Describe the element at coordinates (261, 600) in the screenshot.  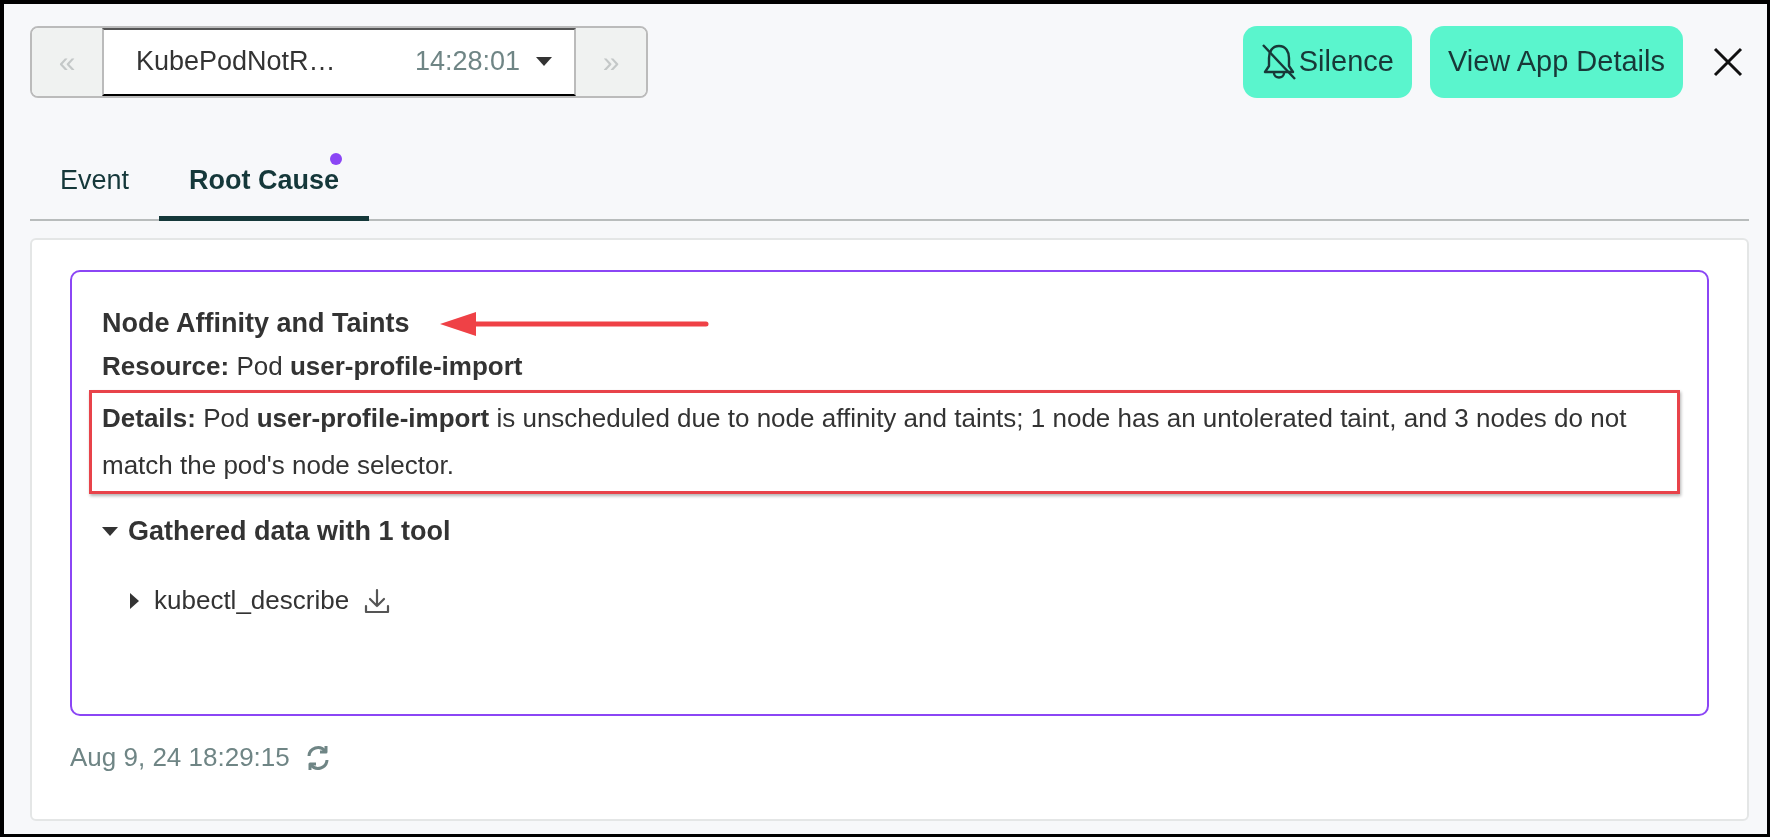
I see `tool-item: kubectl_describe` at that location.